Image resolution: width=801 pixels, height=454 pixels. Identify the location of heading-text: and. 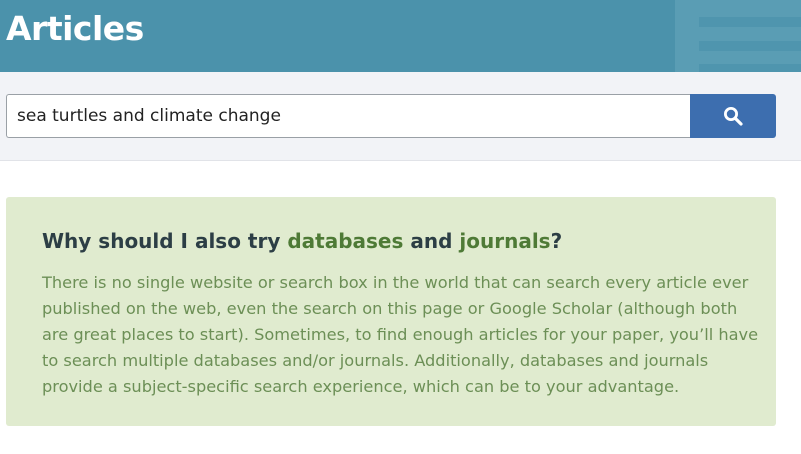
(431, 241).